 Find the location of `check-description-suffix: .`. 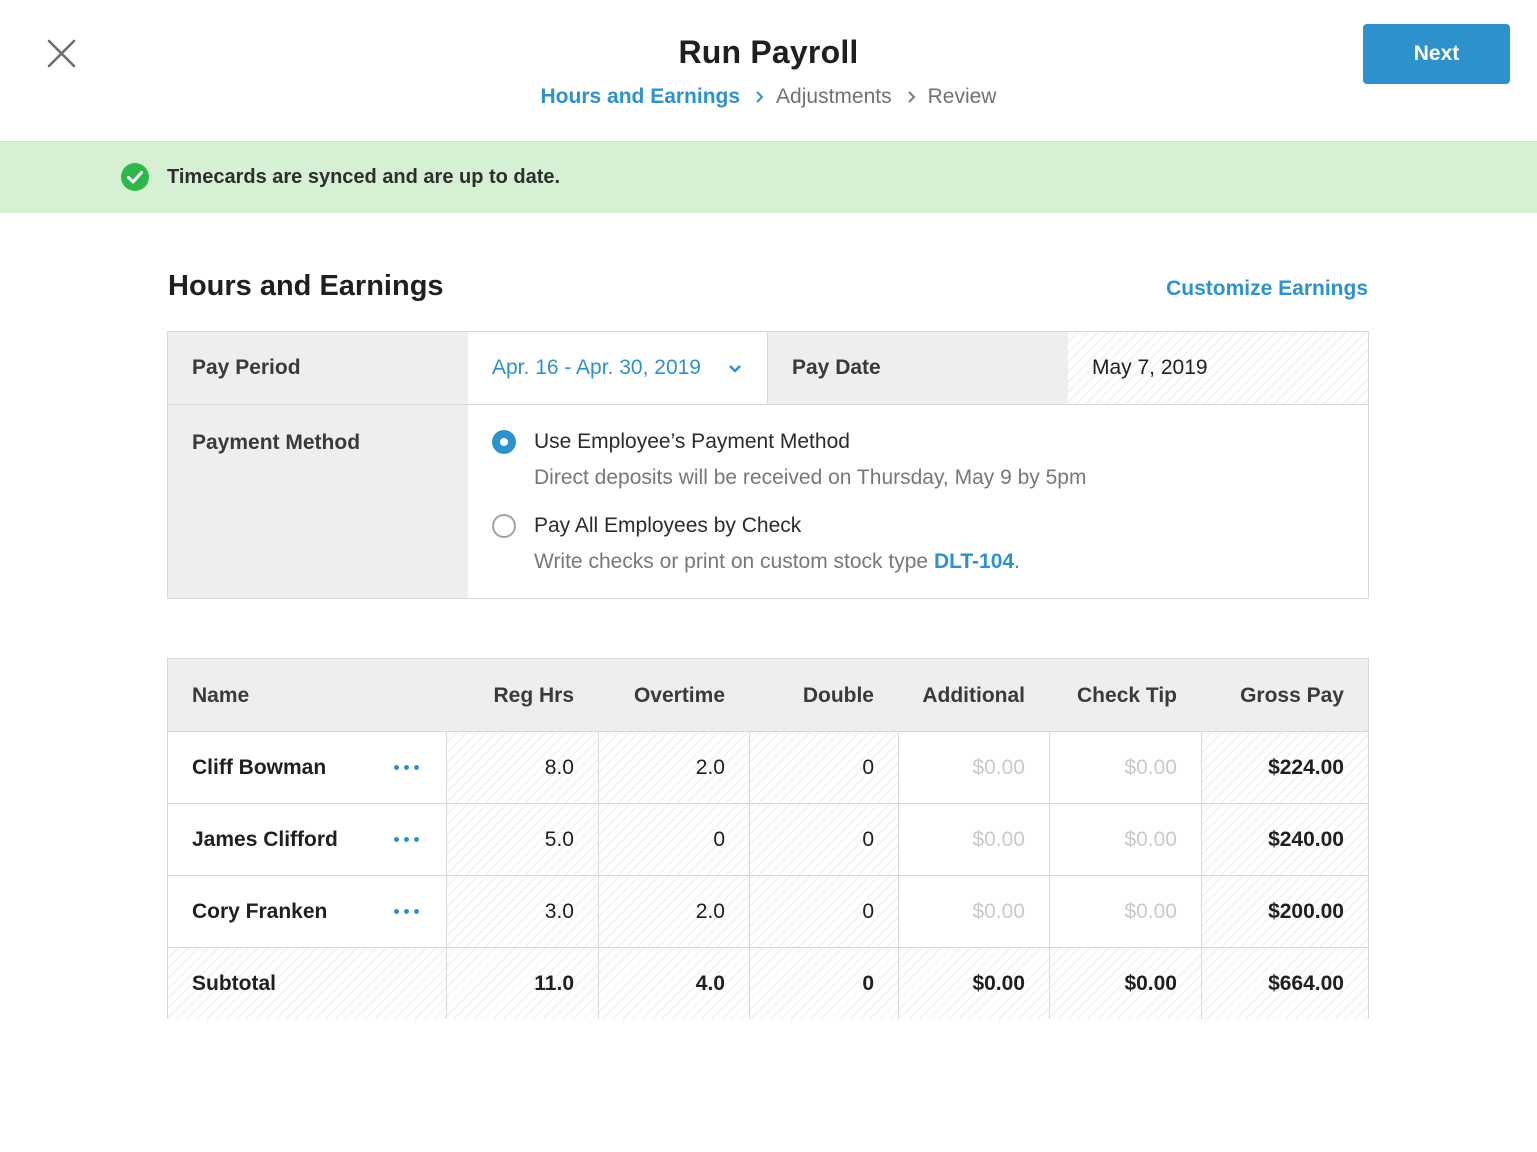

check-description-suffix: . is located at coordinates (1017, 561).